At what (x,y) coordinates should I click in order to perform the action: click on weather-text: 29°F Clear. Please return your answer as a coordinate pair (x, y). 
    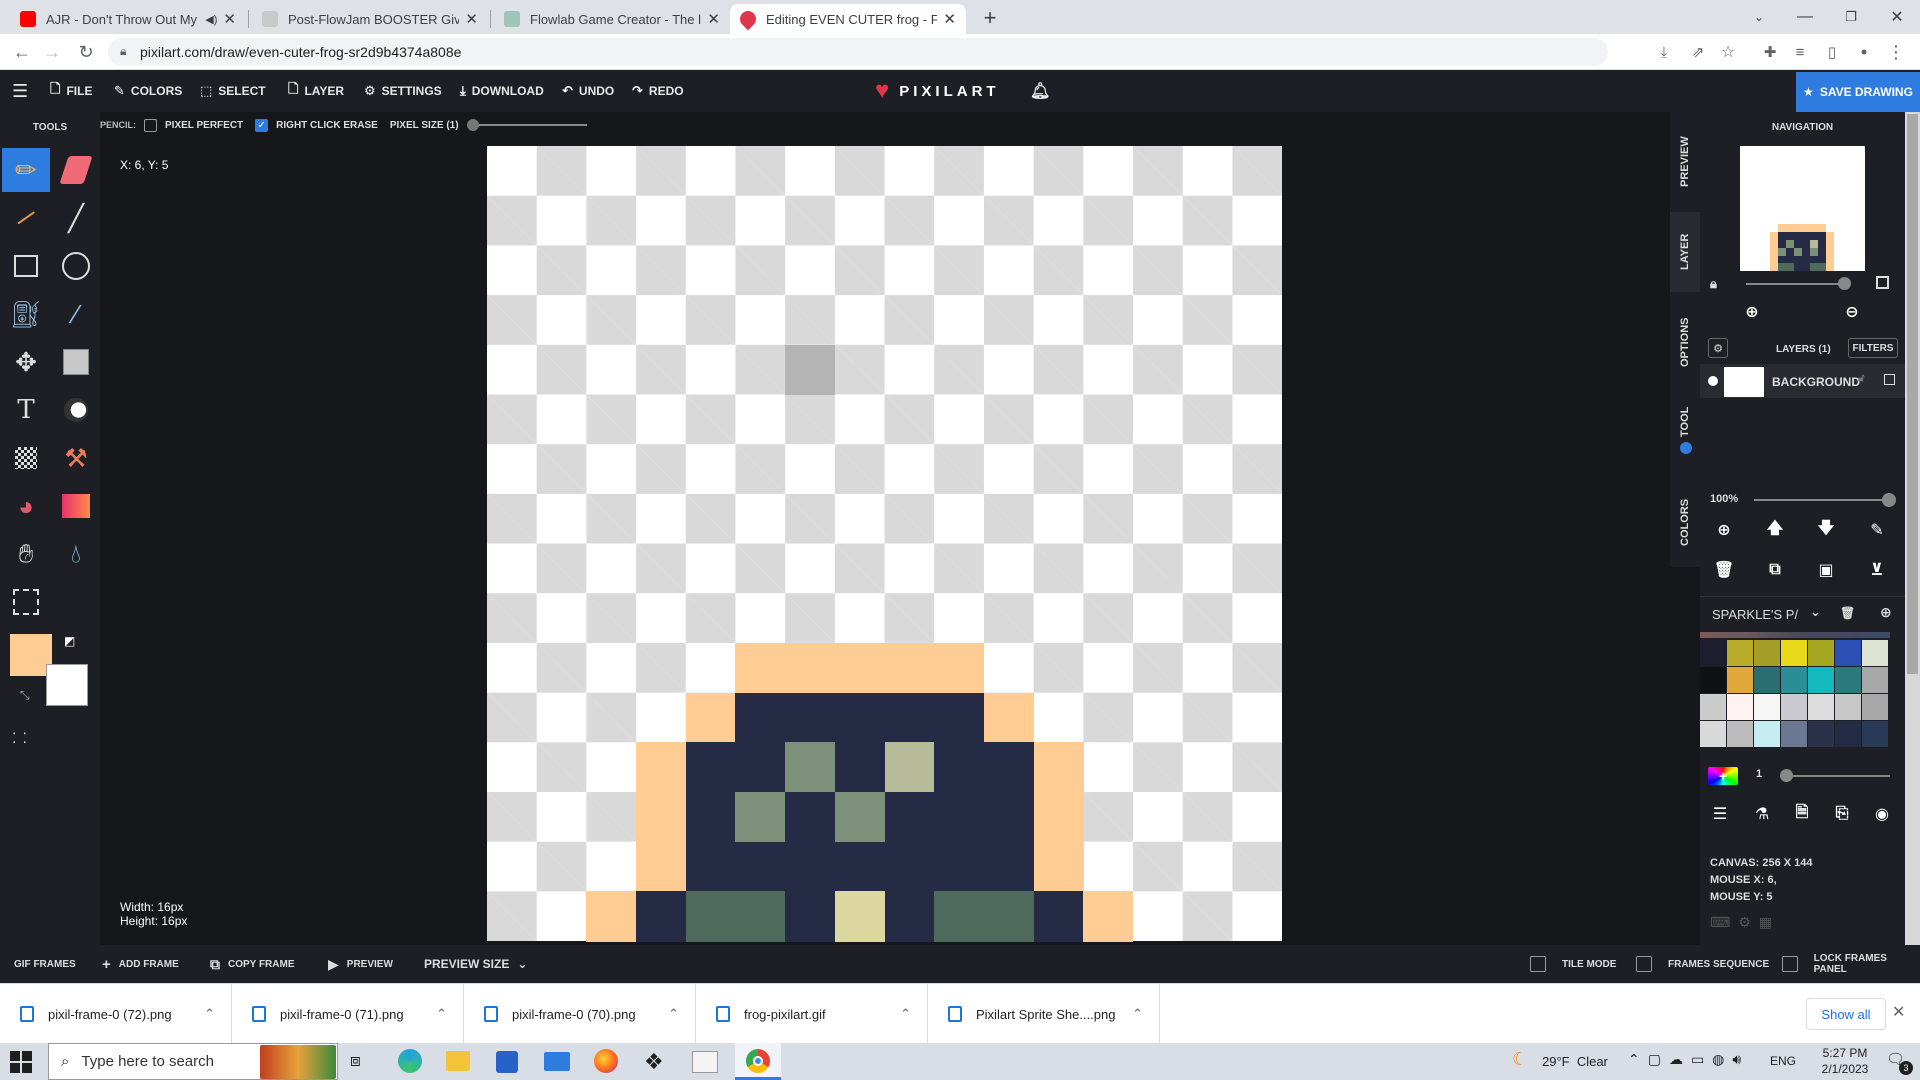
    Looking at the image, I should click on (1575, 1061).